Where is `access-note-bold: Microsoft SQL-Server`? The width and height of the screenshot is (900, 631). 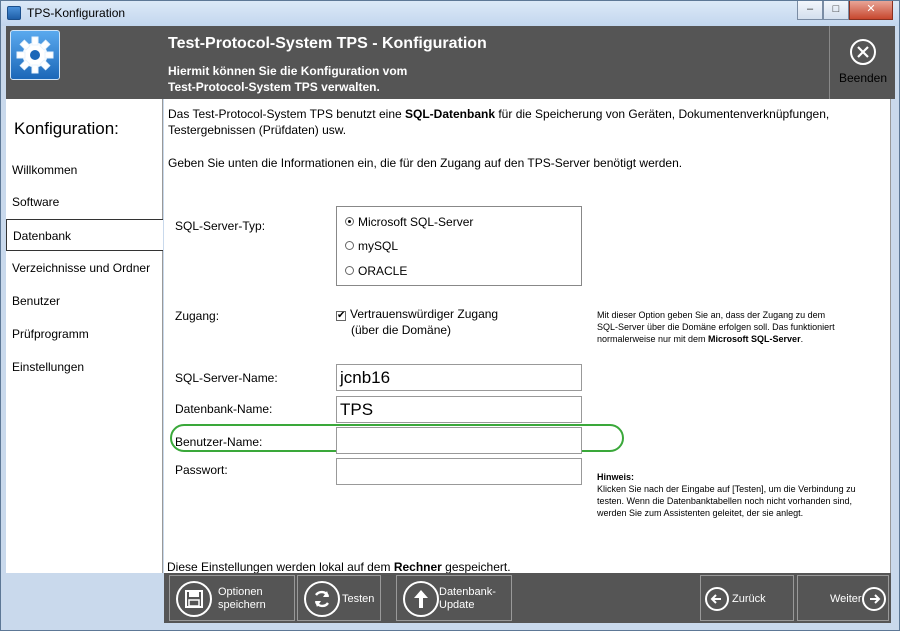 access-note-bold: Microsoft SQL-Server is located at coordinates (754, 339).